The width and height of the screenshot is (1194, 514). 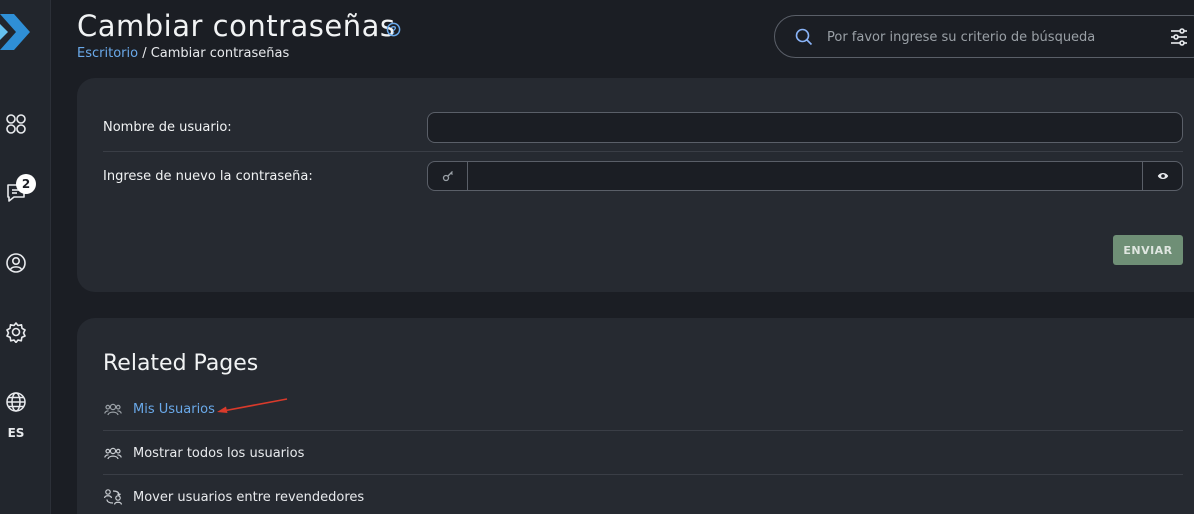 What do you see at coordinates (26, 184) in the screenshot?
I see `messages-badge: 2` at bounding box center [26, 184].